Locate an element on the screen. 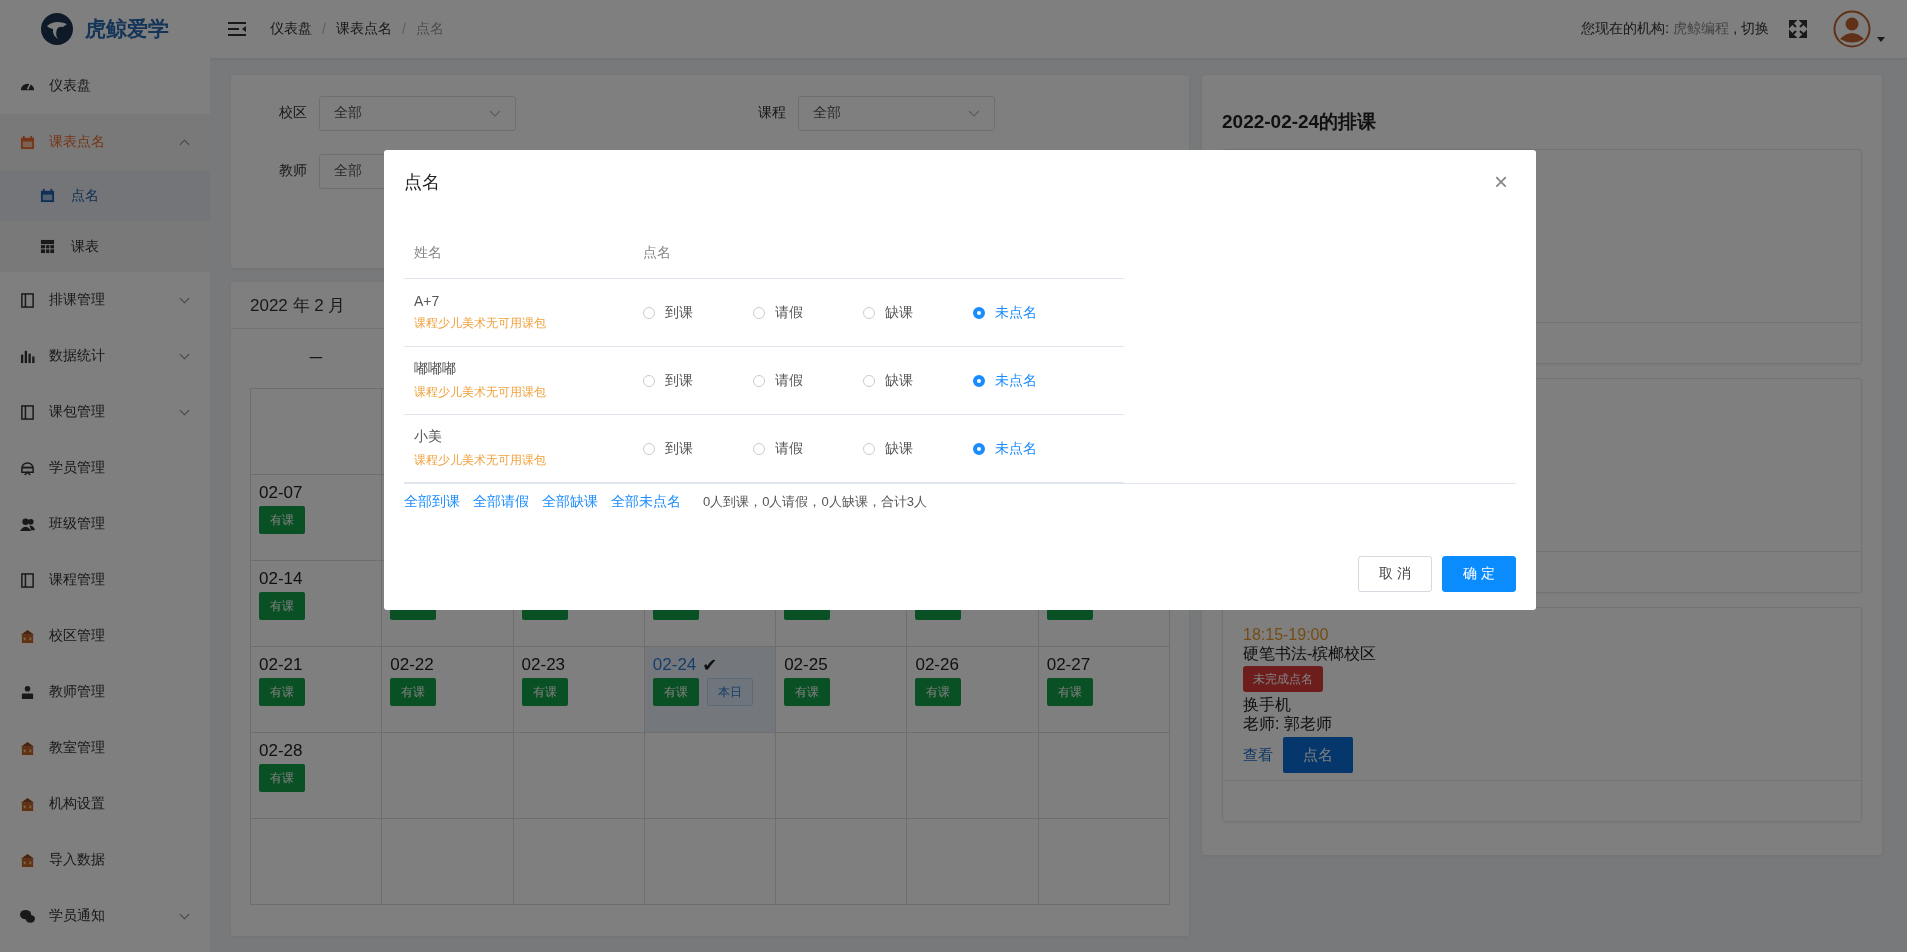  schedule-title: 2022-02-24的排课 is located at coordinates (1300, 122).